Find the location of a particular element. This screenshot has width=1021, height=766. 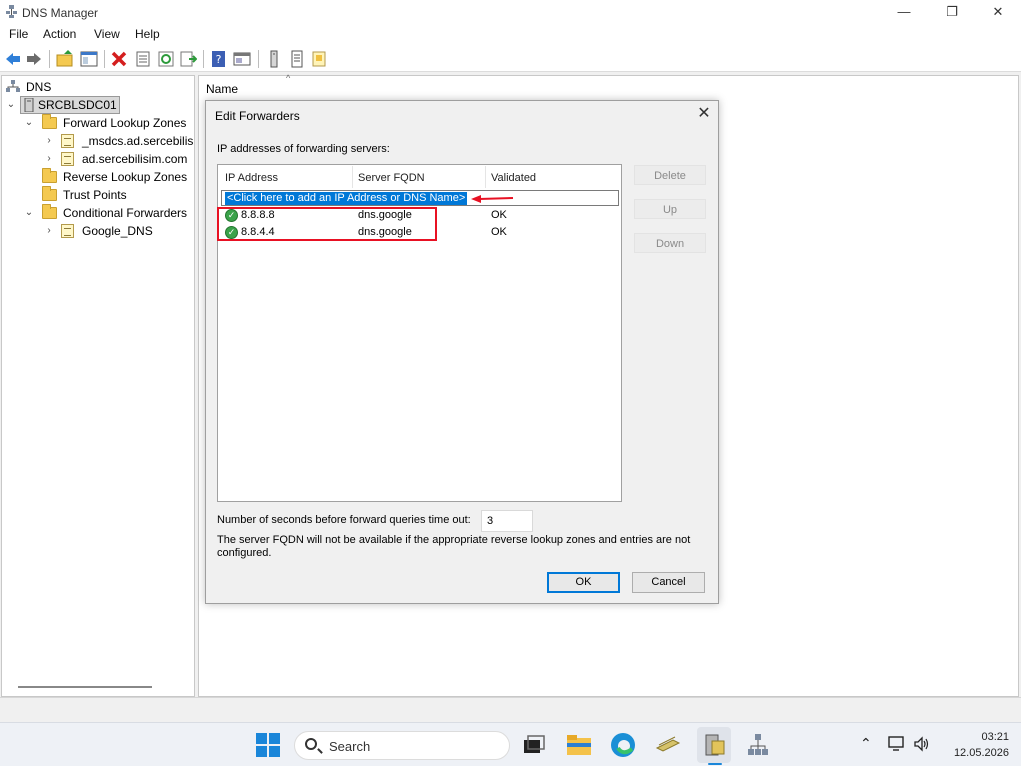

title-bar: DNS Manager — ❐ ✕ is located at coordinates (510, 12).